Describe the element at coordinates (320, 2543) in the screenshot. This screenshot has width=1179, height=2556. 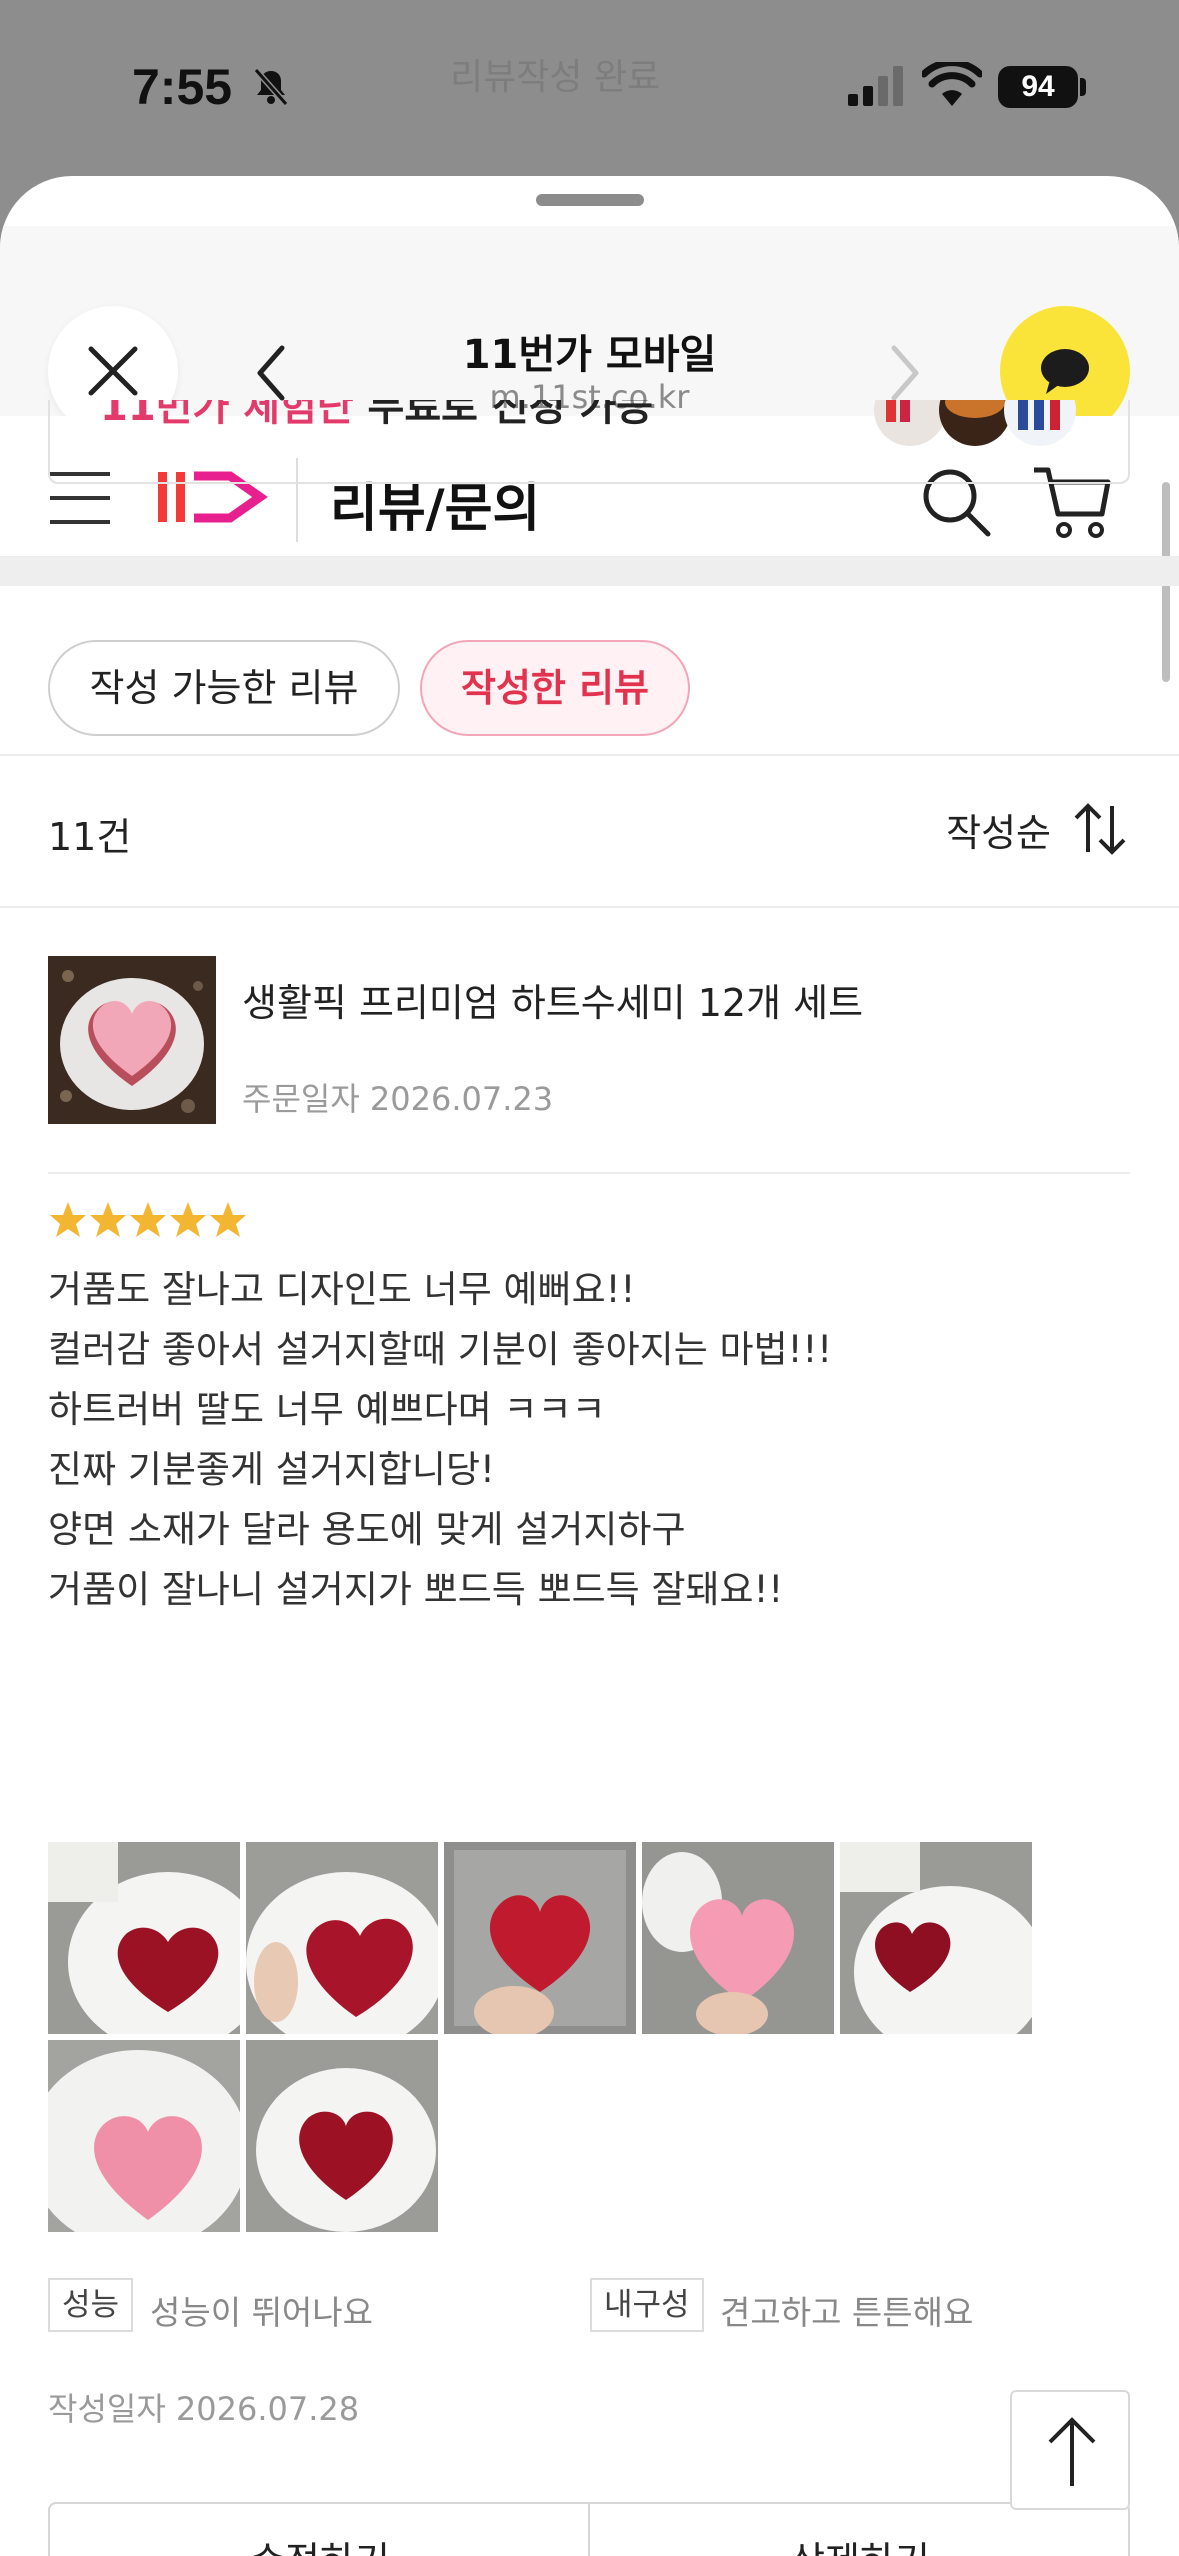
I see `edit-button: 수정하기` at that location.